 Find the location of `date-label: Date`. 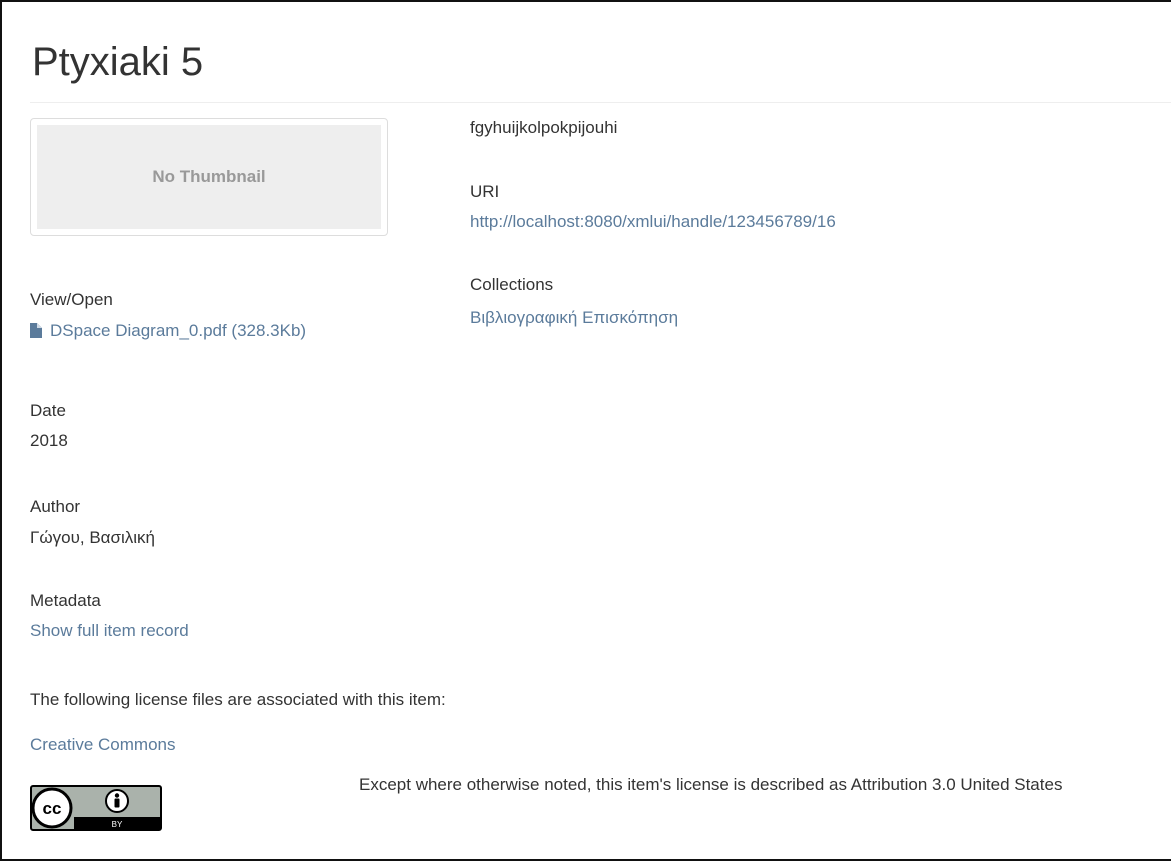

date-label: Date is located at coordinates (48, 410).